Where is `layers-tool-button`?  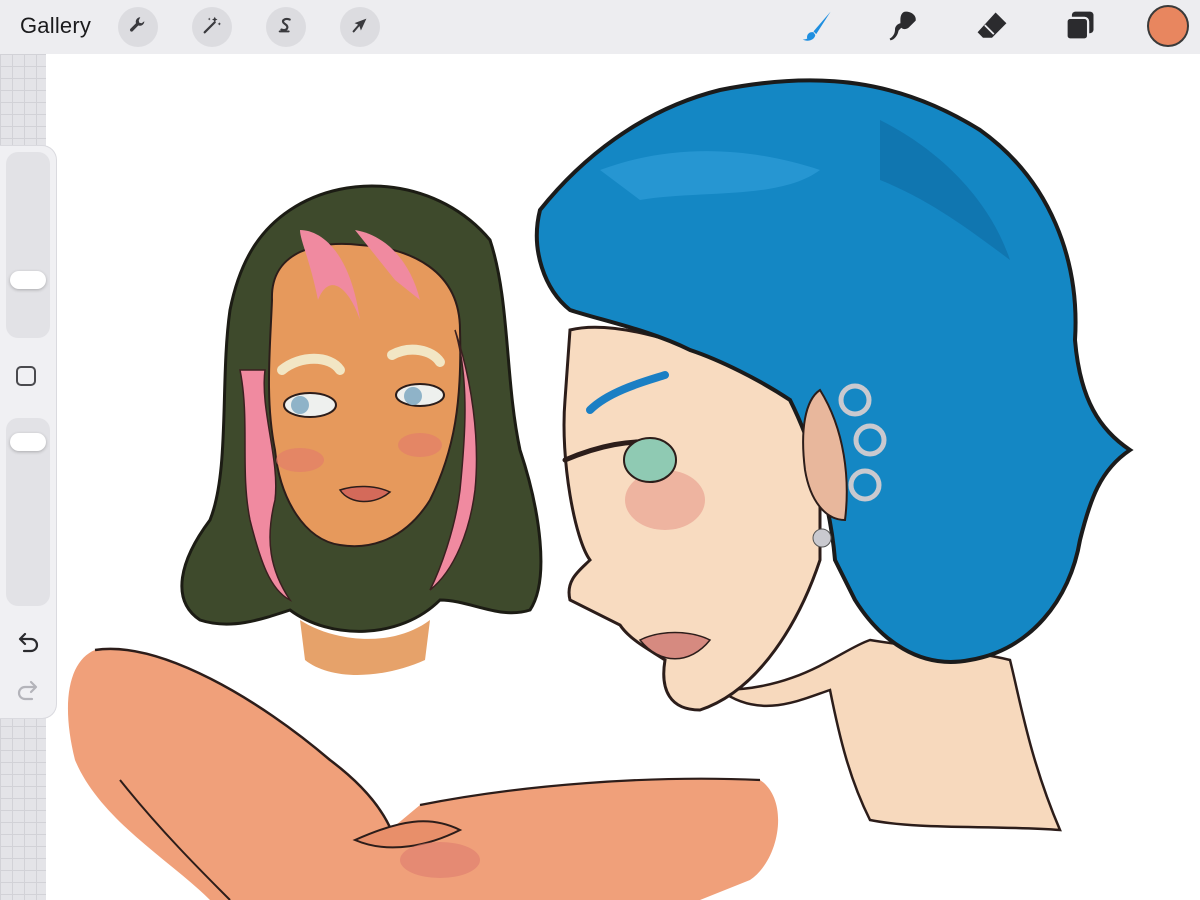
layers-tool-button is located at coordinates (1080, 28).